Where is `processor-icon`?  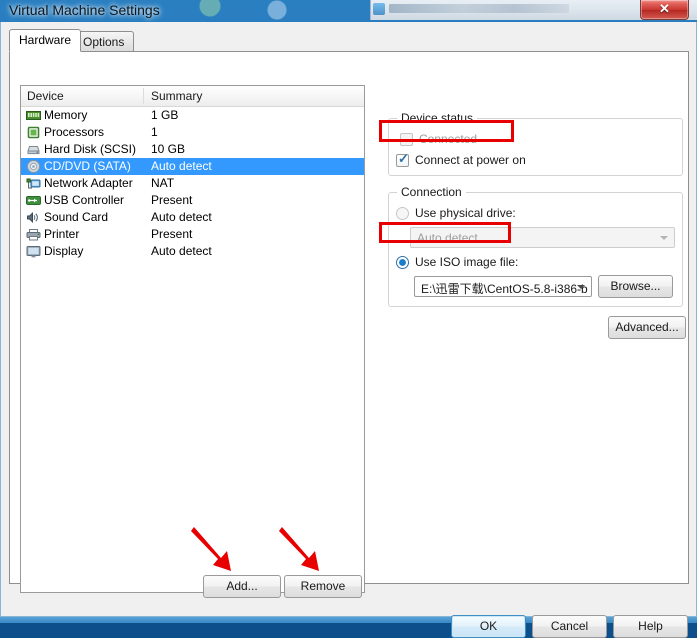
processor-icon is located at coordinates (33, 132).